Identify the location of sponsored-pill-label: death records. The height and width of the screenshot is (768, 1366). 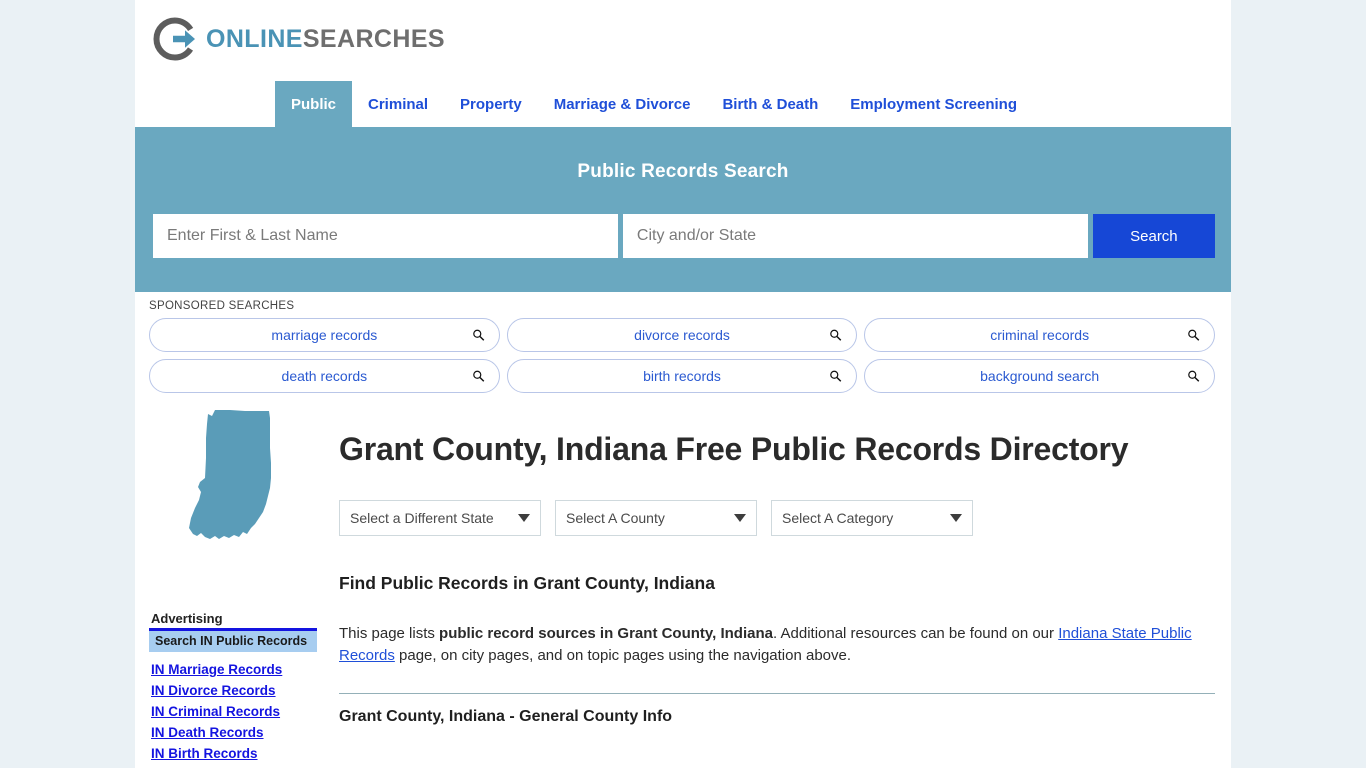
(324, 376).